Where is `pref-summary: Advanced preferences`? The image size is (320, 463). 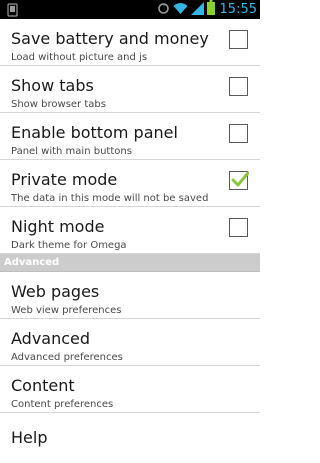
pref-summary: Advanced preferences is located at coordinates (67, 357).